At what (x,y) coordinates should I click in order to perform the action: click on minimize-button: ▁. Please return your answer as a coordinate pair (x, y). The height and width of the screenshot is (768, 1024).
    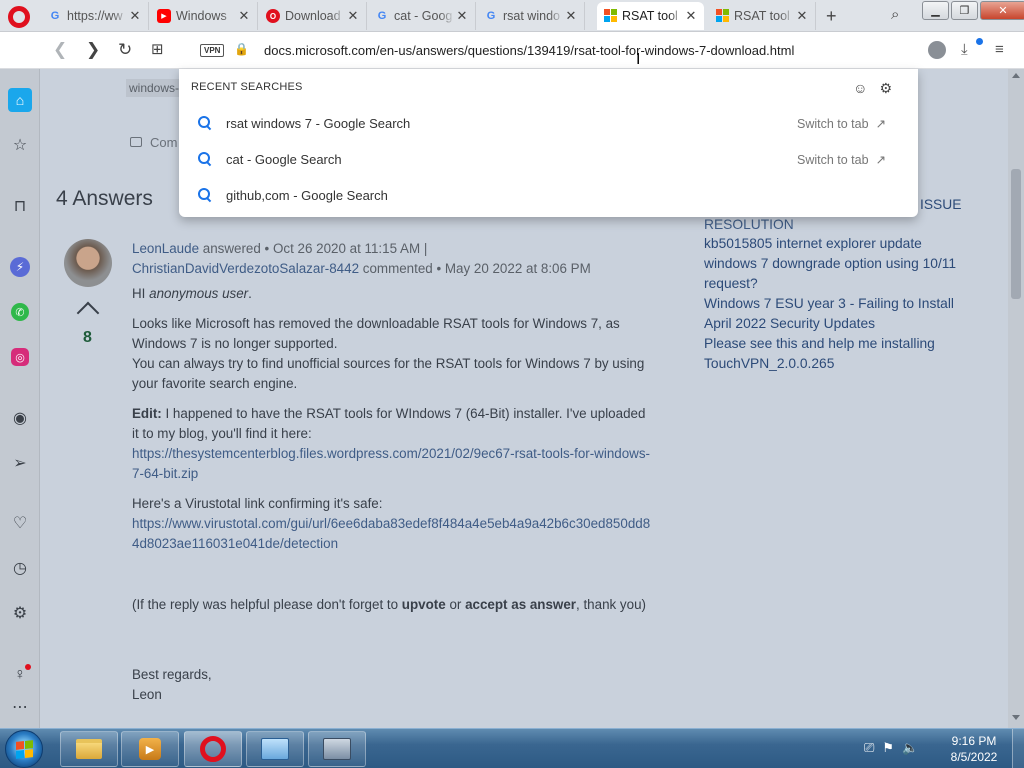
    Looking at the image, I should click on (935, 10).